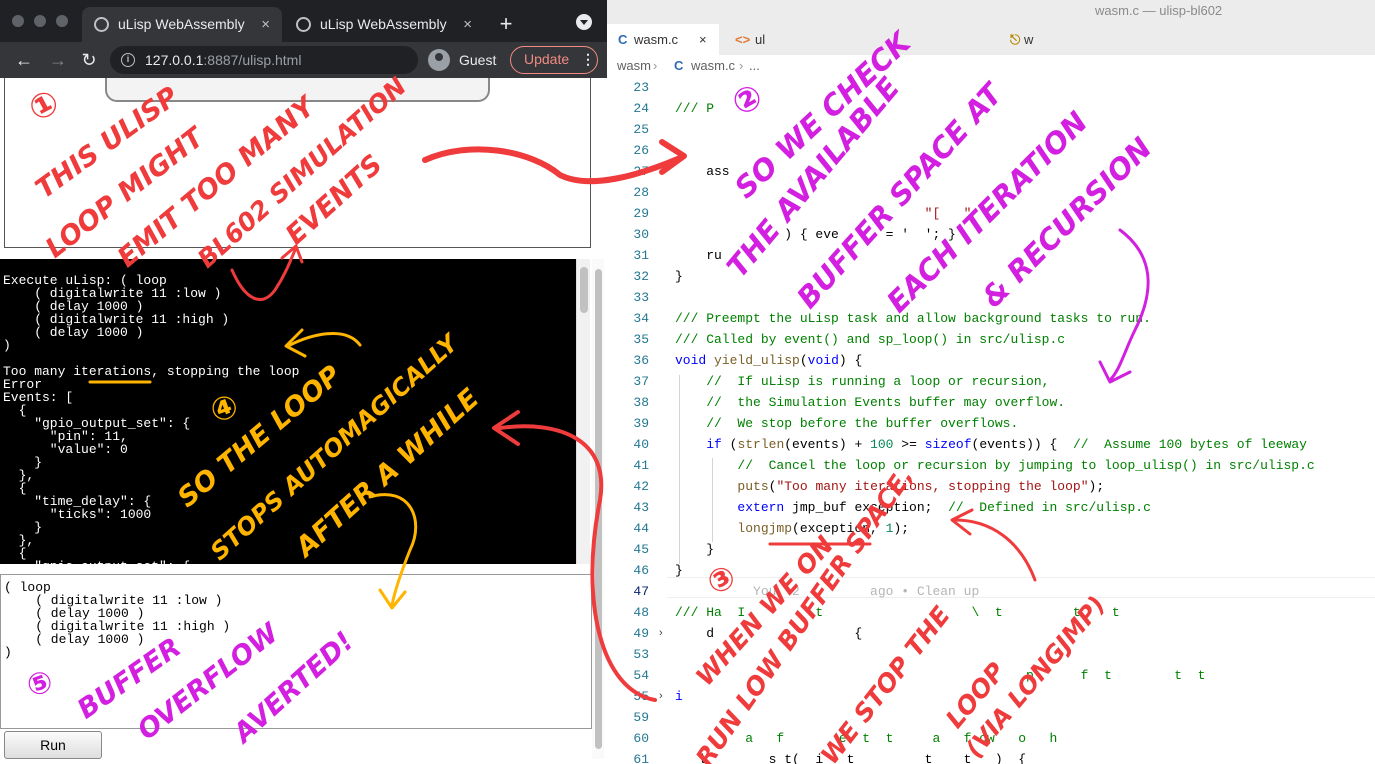  Describe the element at coordinates (584, 22) in the screenshot. I see `tab-search-icon` at that location.